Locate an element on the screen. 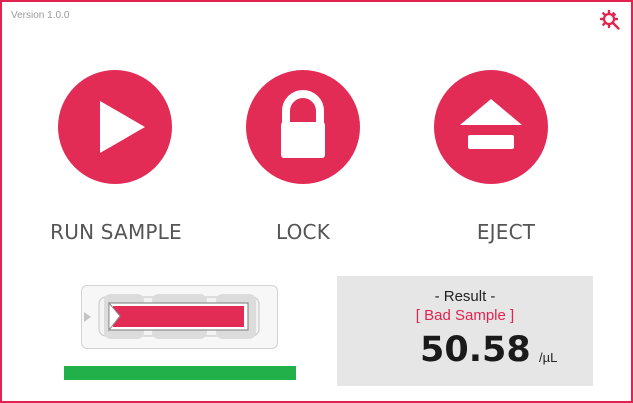 Image resolution: width=633 pixels, height=403 pixels. cartridge-status-panel is located at coordinates (179, 317).